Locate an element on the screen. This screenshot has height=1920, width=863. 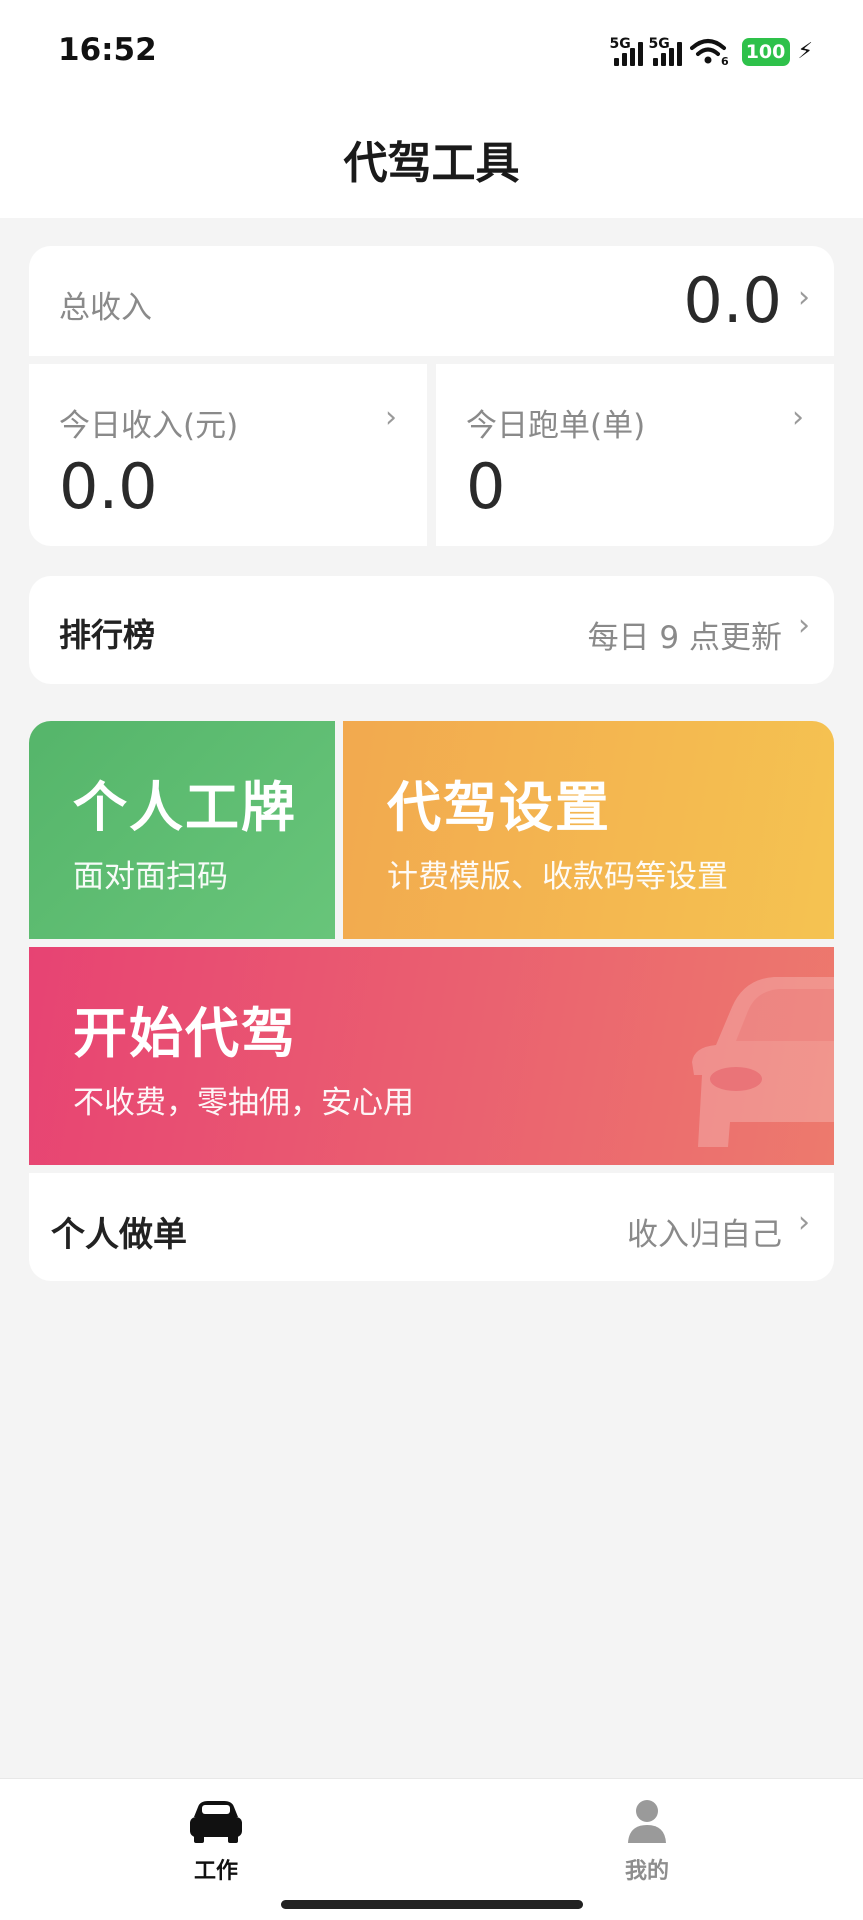
driving-settings-tile: 代驾设置 计费模版、收款码等设置 is located at coordinates (588, 830).